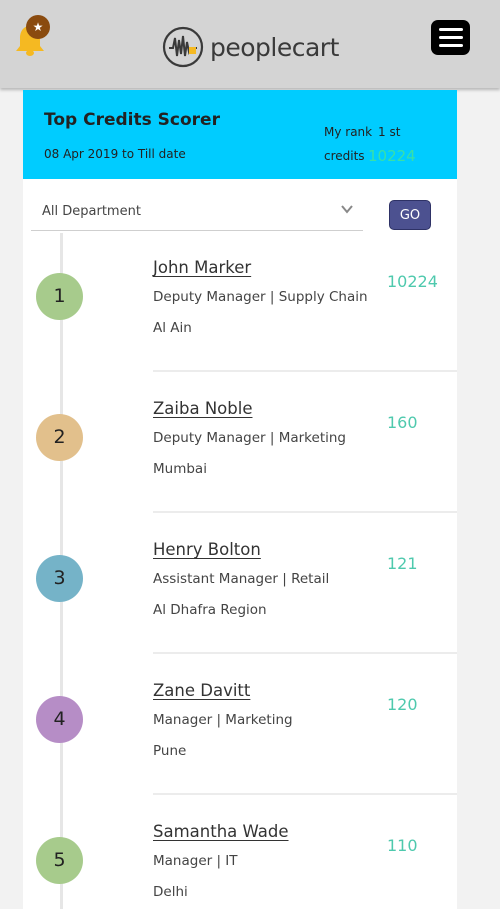  What do you see at coordinates (170, 751) in the screenshot?
I see `employee-location: Pune` at bounding box center [170, 751].